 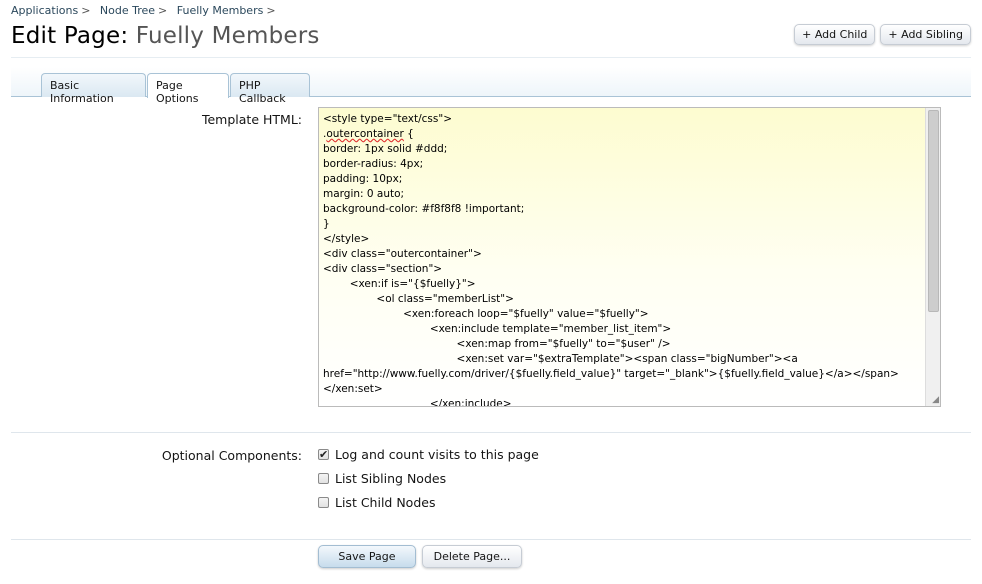 What do you see at coordinates (385, 502) in the screenshot?
I see `list-child-nodes-label: List Child Nodes` at bounding box center [385, 502].